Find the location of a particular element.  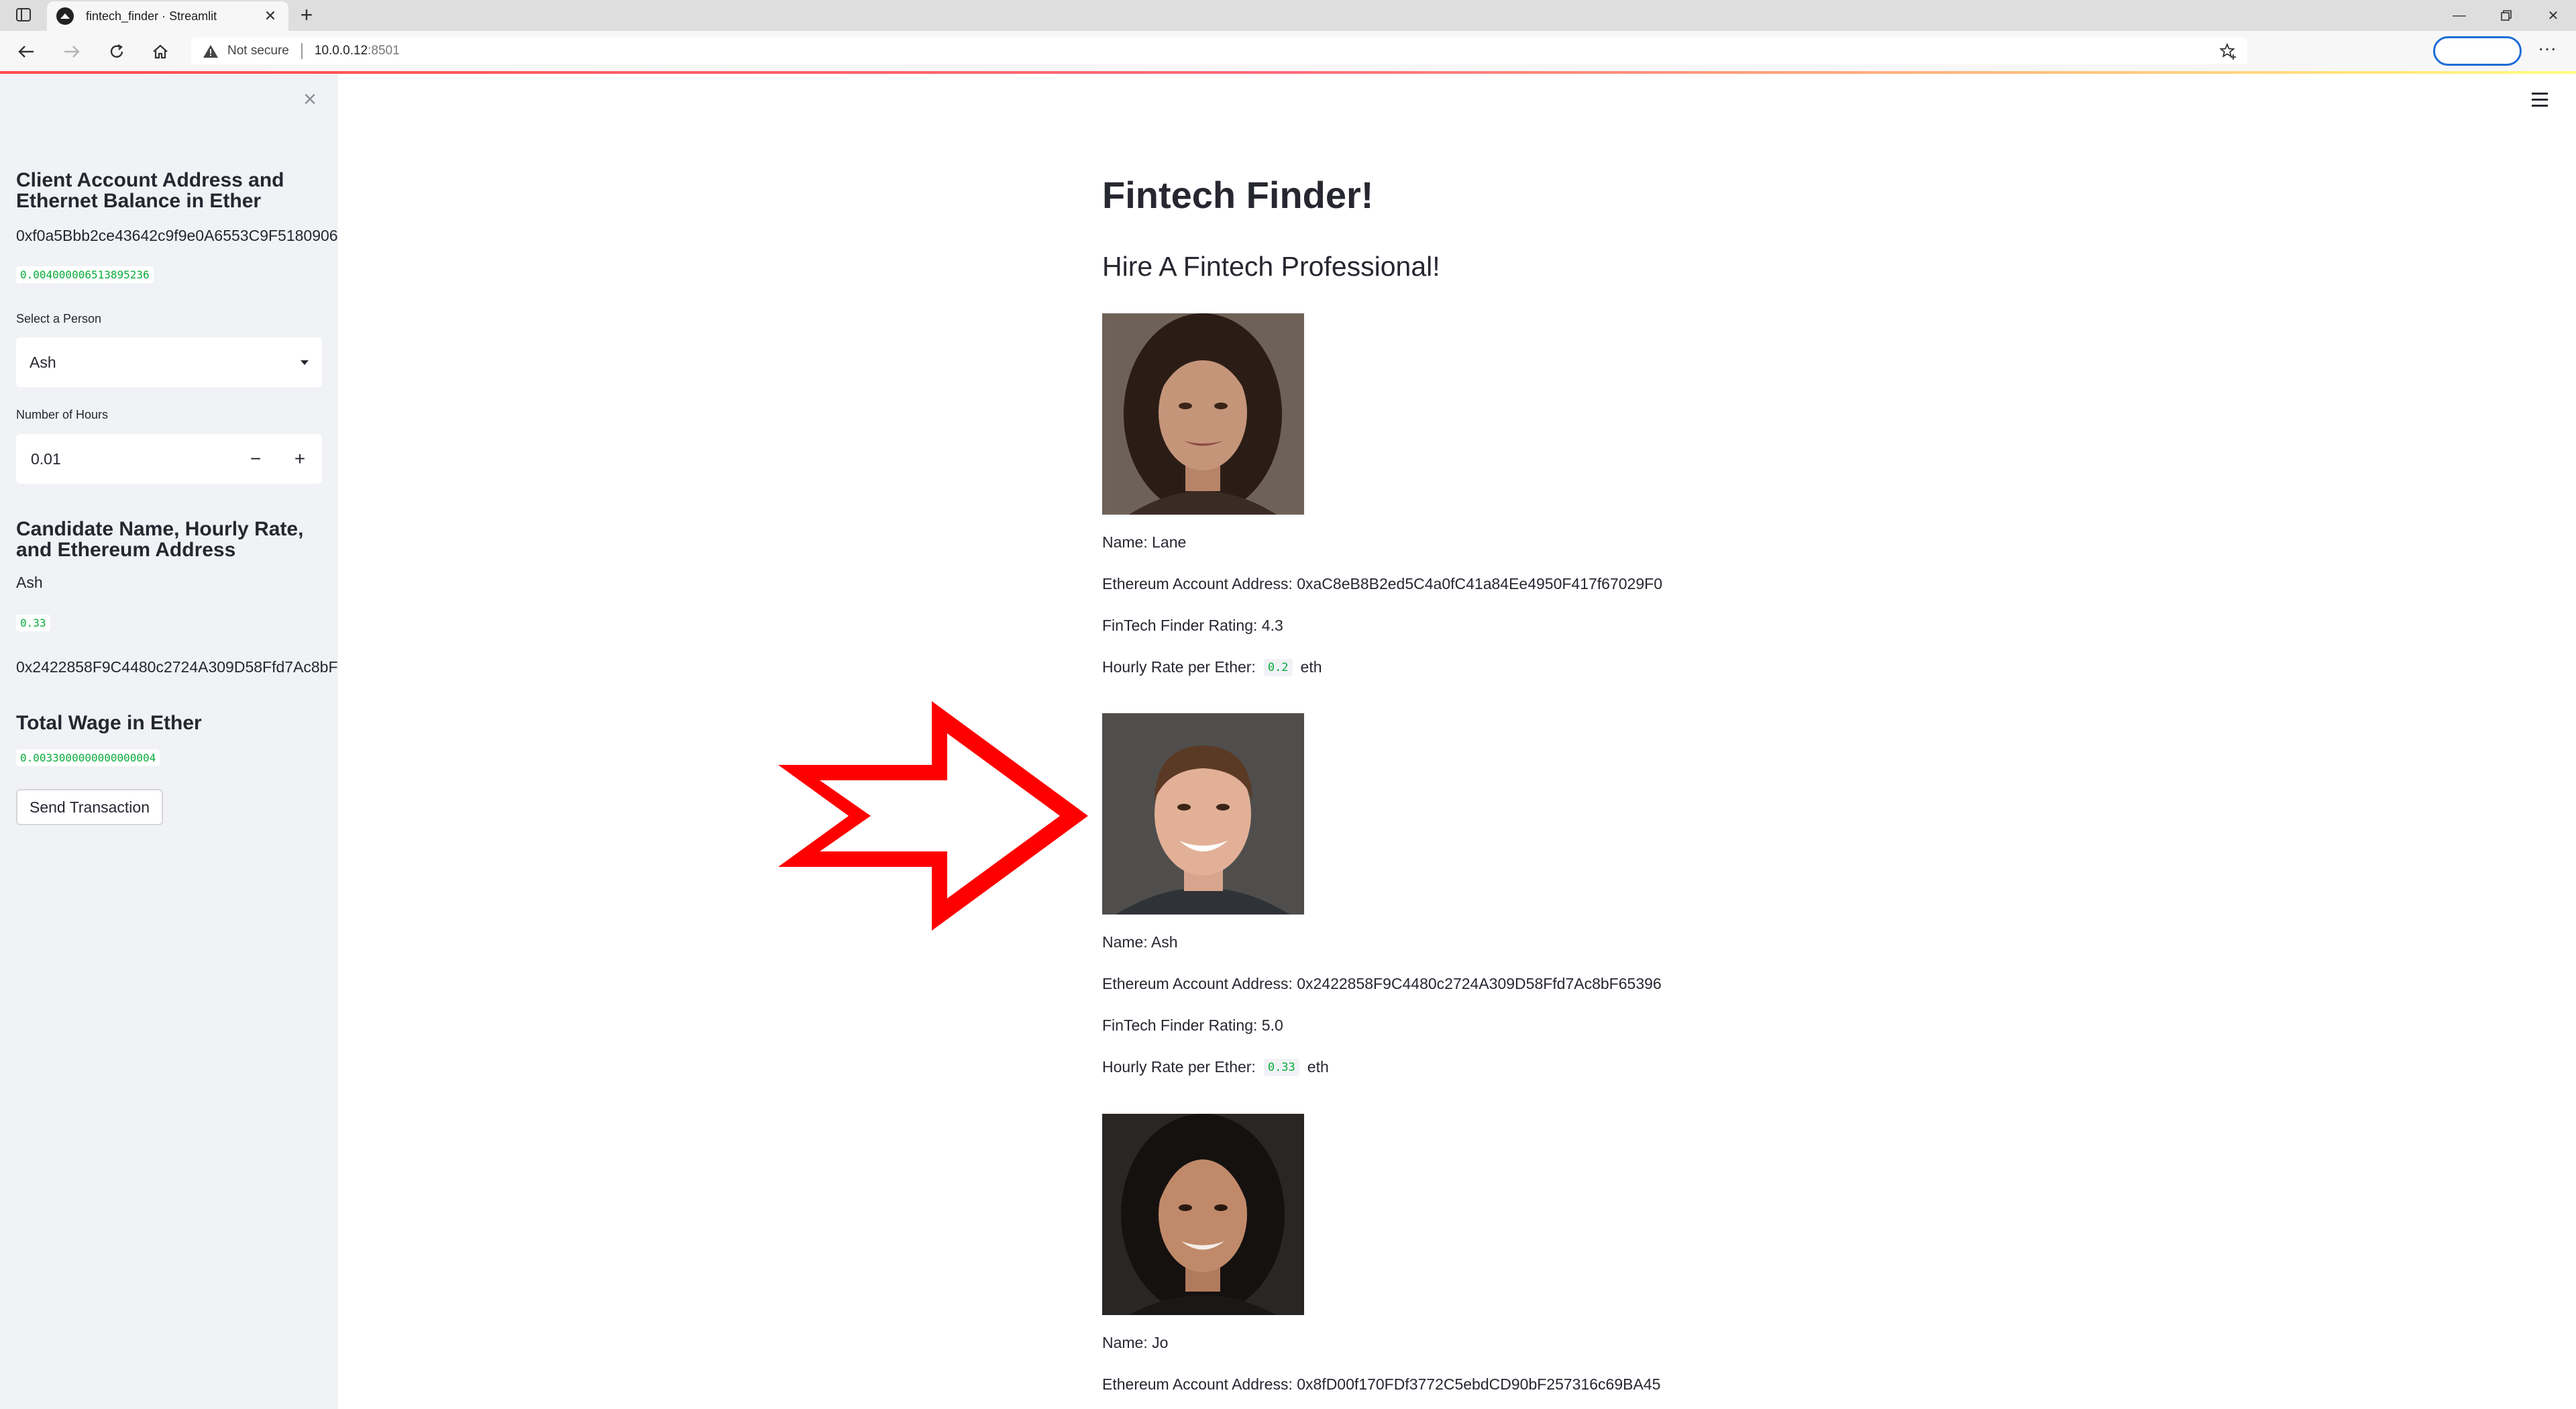

balance-value: 0.004000006513895236 is located at coordinates (85, 274).